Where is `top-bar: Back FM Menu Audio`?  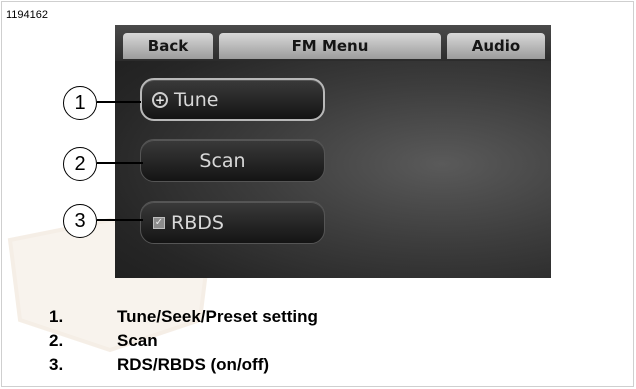
top-bar: Back FM Menu Audio is located at coordinates (333, 43).